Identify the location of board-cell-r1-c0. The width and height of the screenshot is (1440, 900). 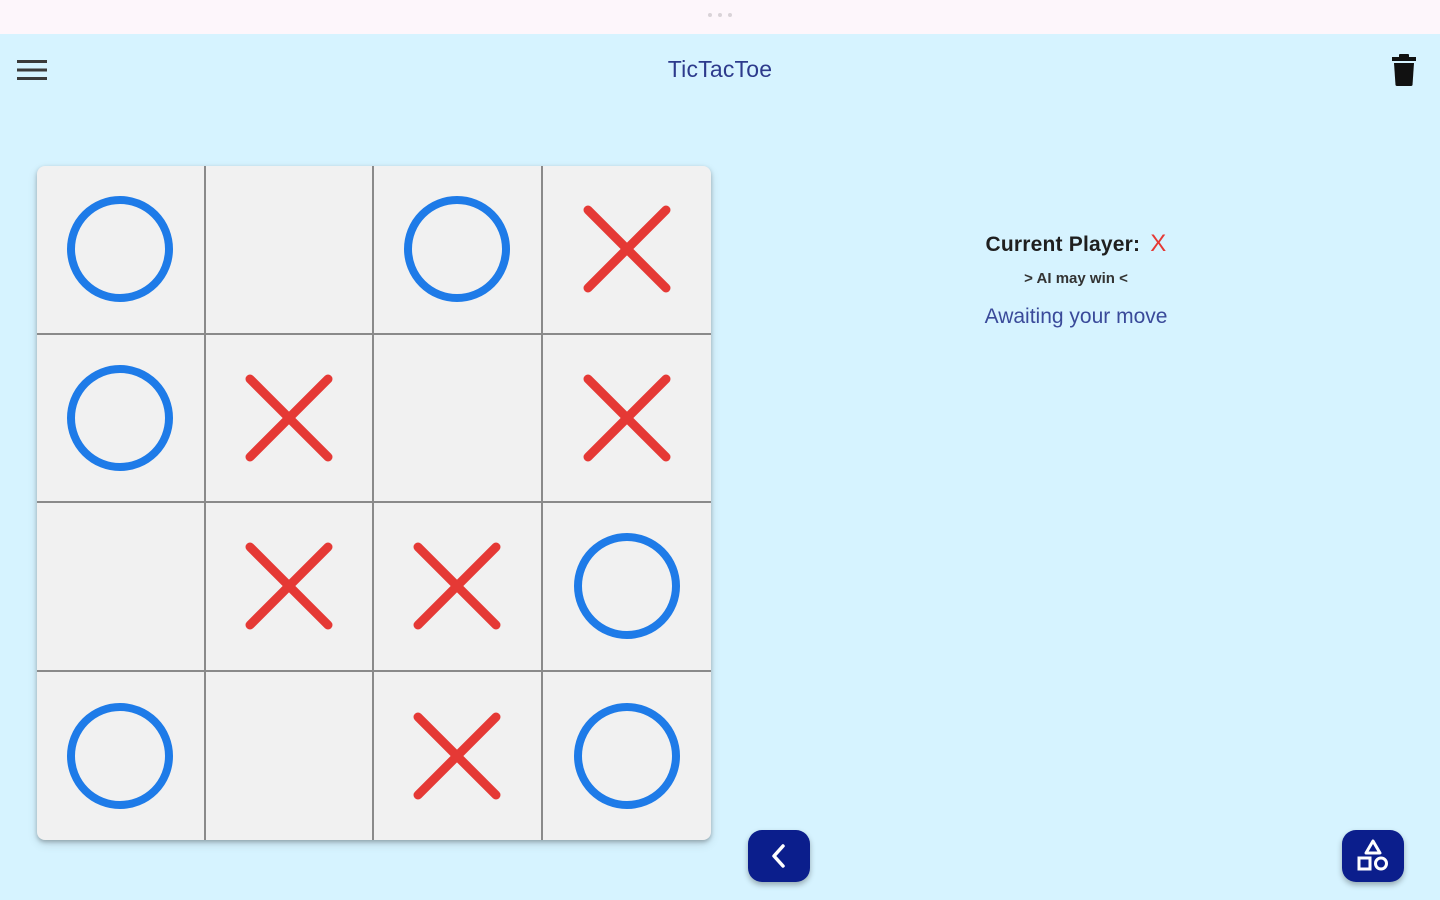
(121, 418).